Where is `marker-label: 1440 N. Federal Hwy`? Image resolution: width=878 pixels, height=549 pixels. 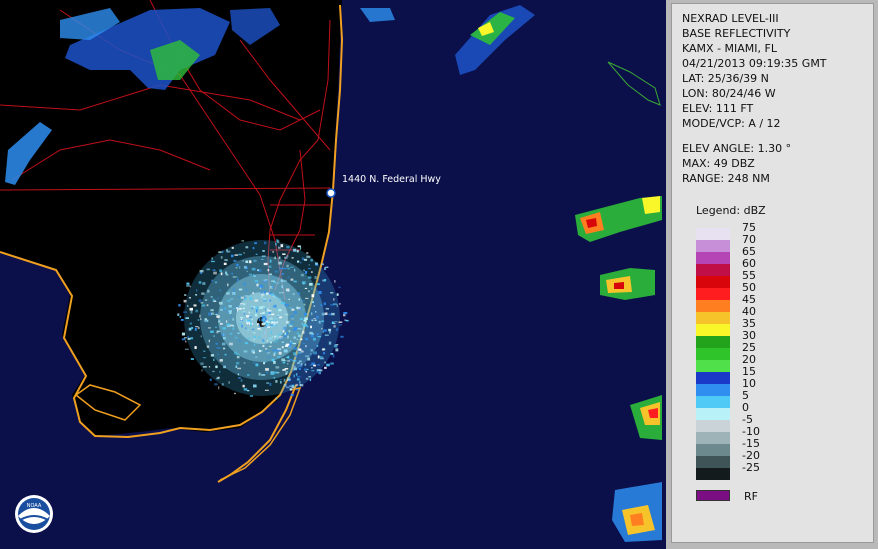 marker-label: 1440 N. Federal Hwy is located at coordinates (391, 179).